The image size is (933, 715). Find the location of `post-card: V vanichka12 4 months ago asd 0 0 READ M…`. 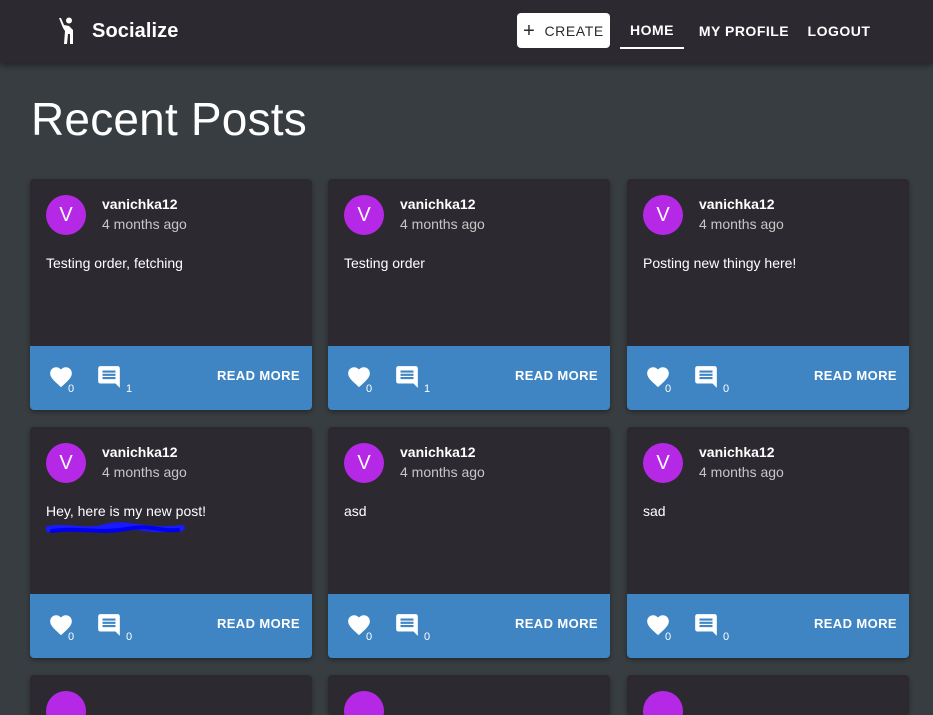

post-card: V vanichka12 4 months ago asd 0 0 READ M… is located at coordinates (469, 542).